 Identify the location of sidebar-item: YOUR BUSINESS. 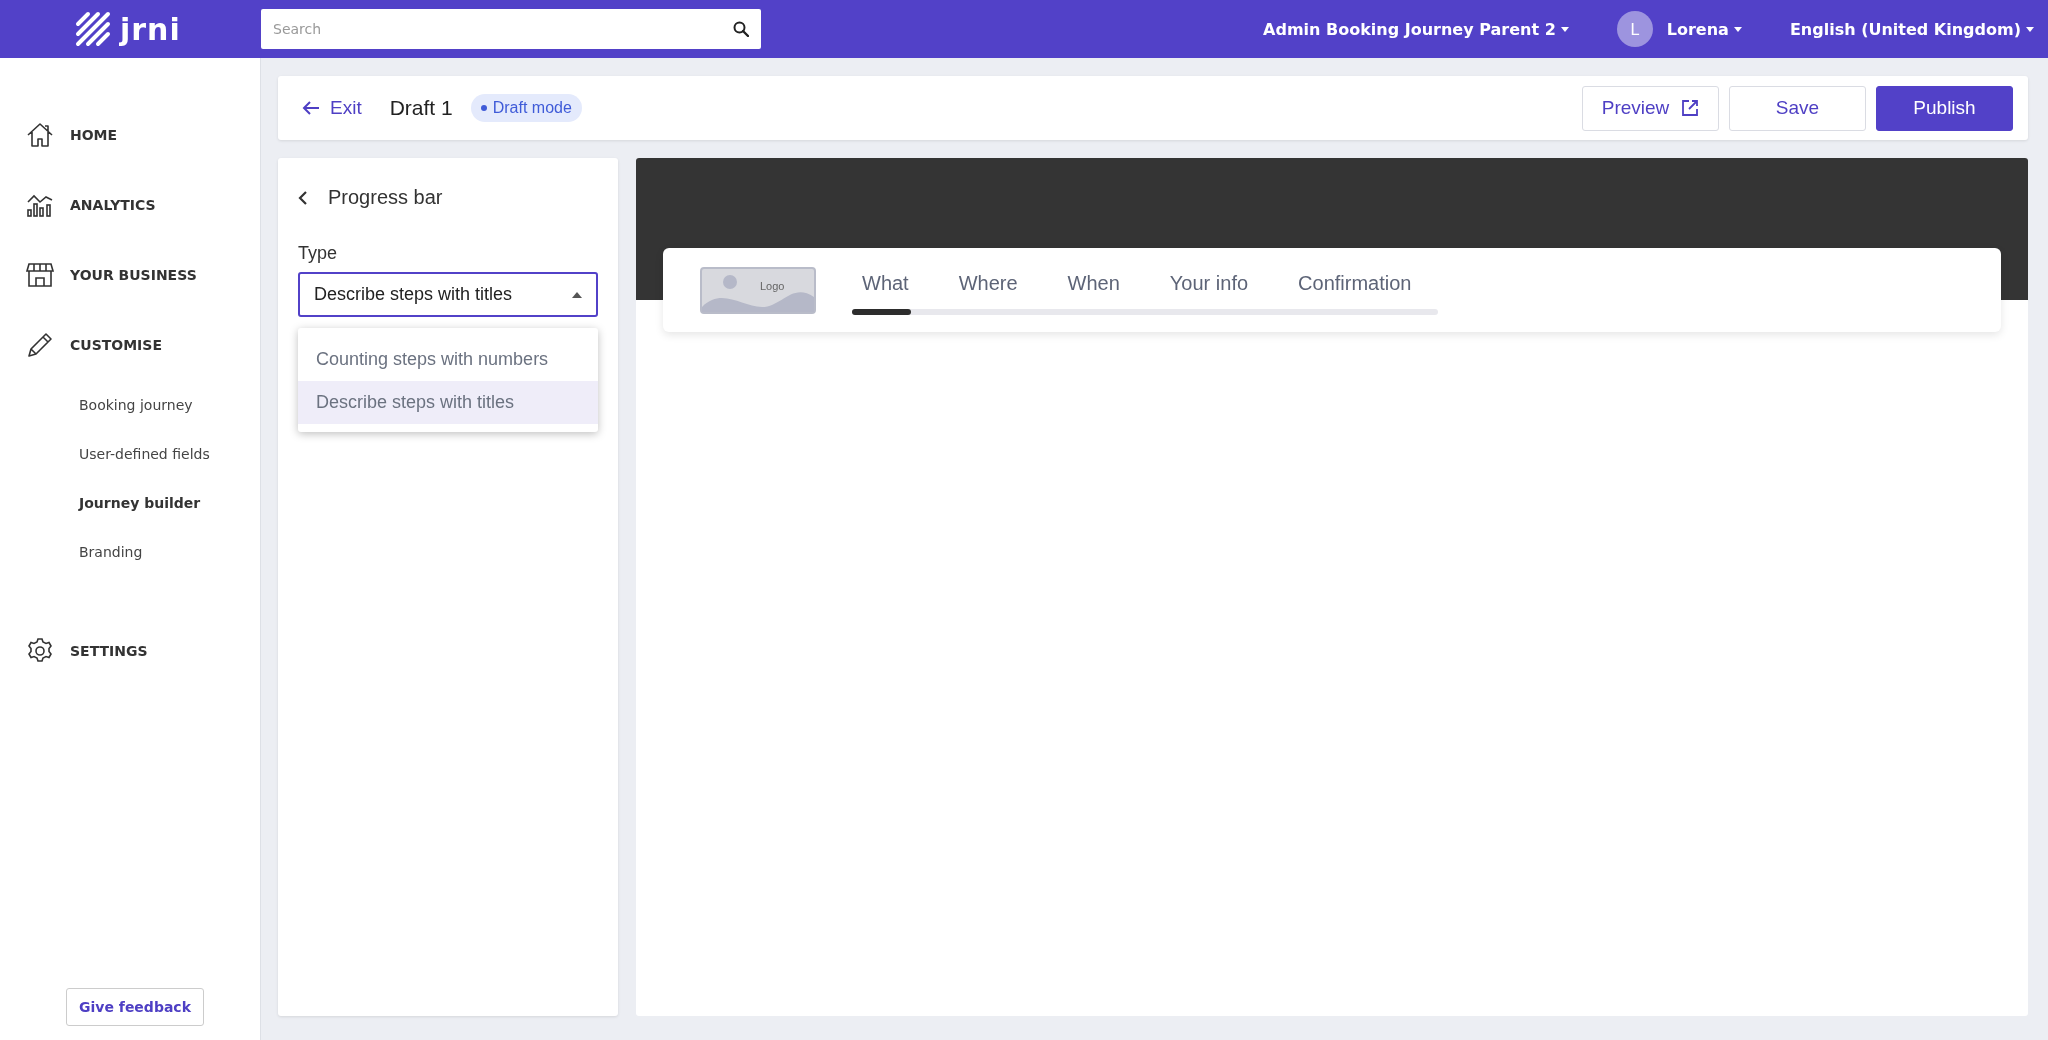
(130, 275).